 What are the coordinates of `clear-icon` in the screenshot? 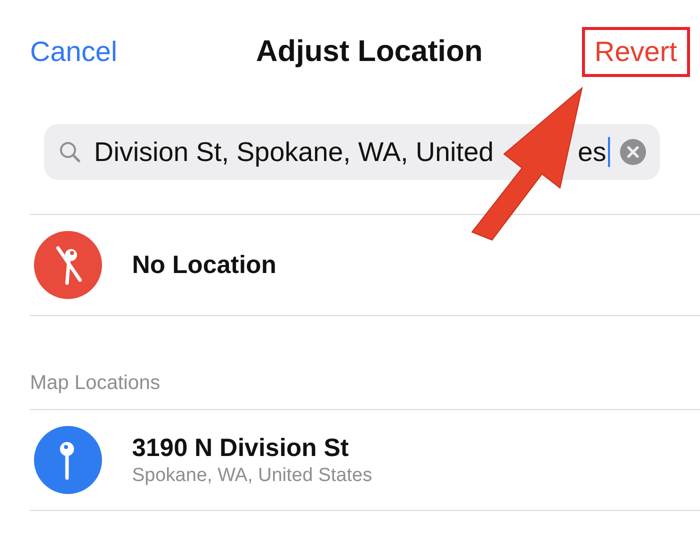 It's located at (633, 152).